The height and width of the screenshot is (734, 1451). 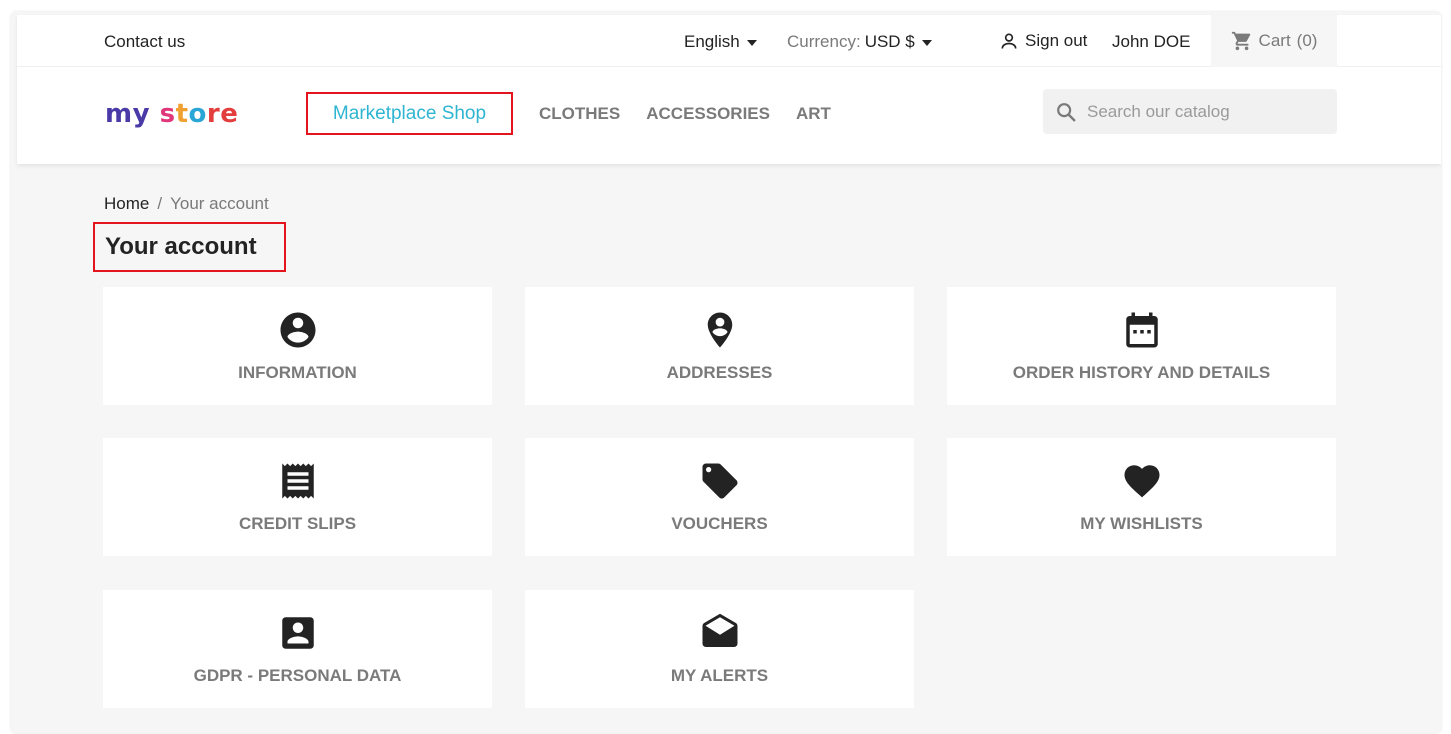 I want to click on page-title-box: Your account, so click(x=189, y=247).